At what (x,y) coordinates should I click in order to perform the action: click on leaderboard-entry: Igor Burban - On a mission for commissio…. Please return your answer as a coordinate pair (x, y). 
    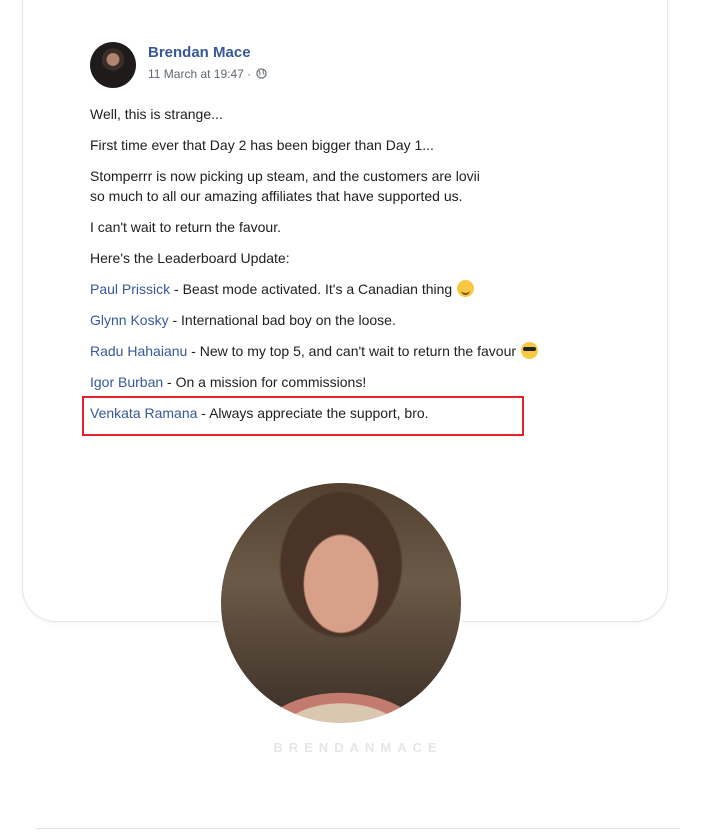
    Looking at the image, I should click on (370, 382).